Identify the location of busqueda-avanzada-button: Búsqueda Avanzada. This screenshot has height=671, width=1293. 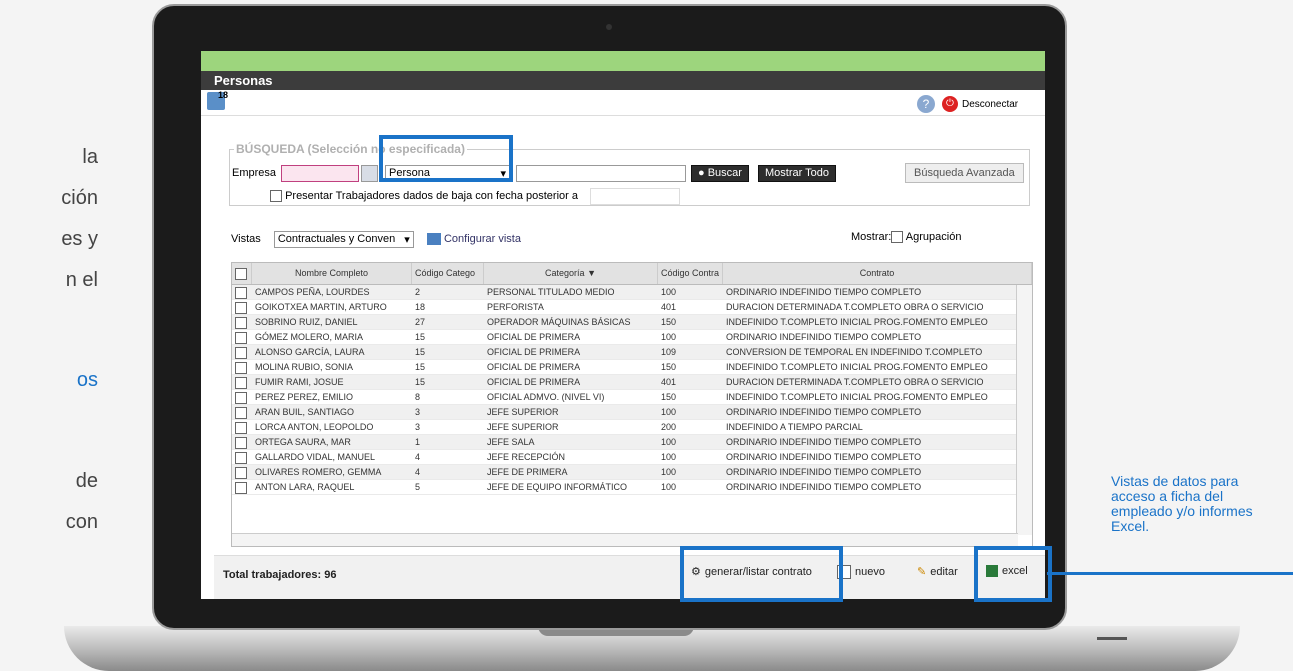
(964, 173).